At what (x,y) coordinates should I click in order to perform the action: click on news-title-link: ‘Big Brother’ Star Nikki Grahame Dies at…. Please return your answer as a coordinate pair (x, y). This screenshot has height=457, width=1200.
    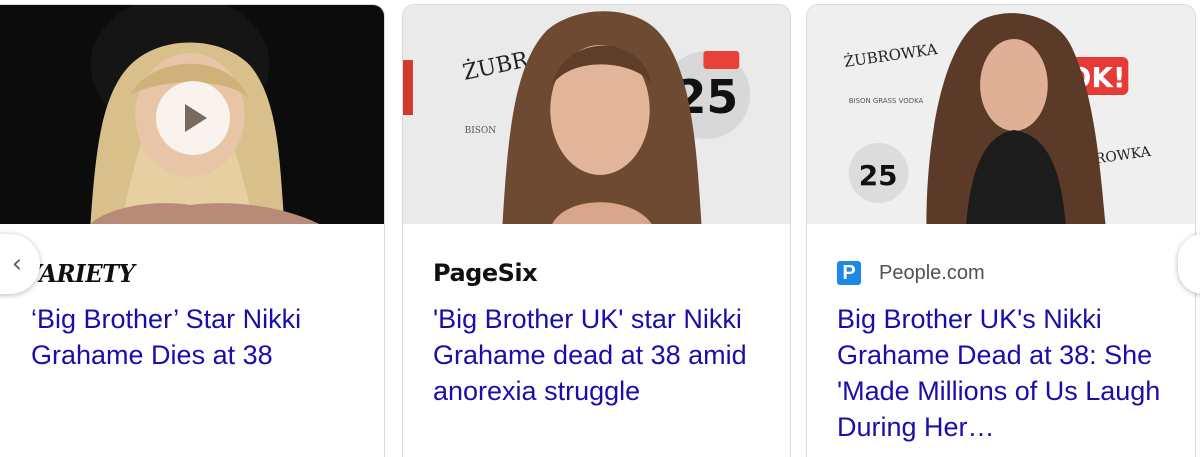
    Looking at the image, I should click on (196, 337).